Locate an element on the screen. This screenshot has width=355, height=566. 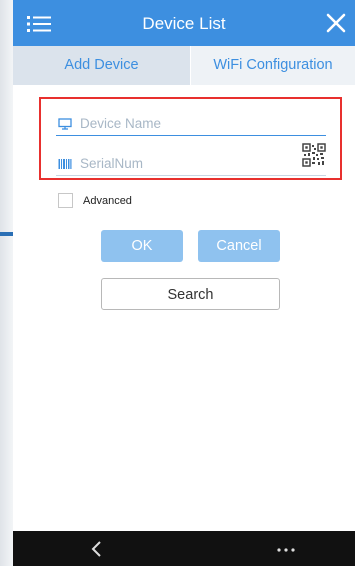
device-name-field is located at coordinates (191, 124).